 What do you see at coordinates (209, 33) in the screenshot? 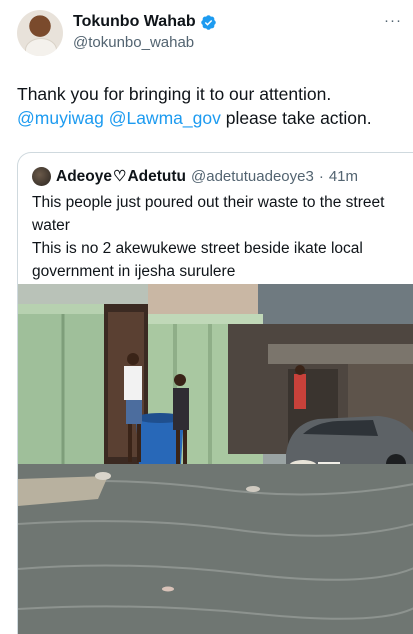
I see `tweet-header: Tokunbo Wahab @tokunbo_wahab ···` at bounding box center [209, 33].